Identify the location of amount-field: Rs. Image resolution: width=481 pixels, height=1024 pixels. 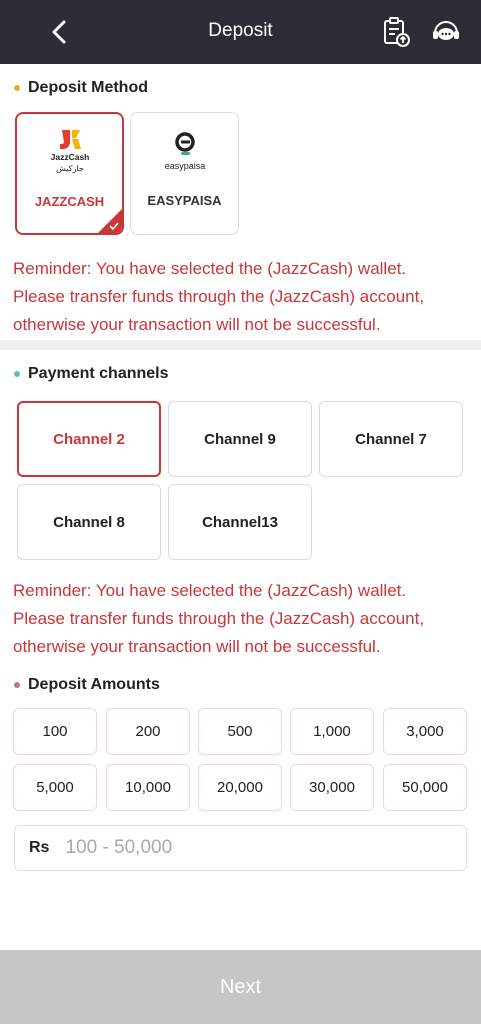
(240, 848).